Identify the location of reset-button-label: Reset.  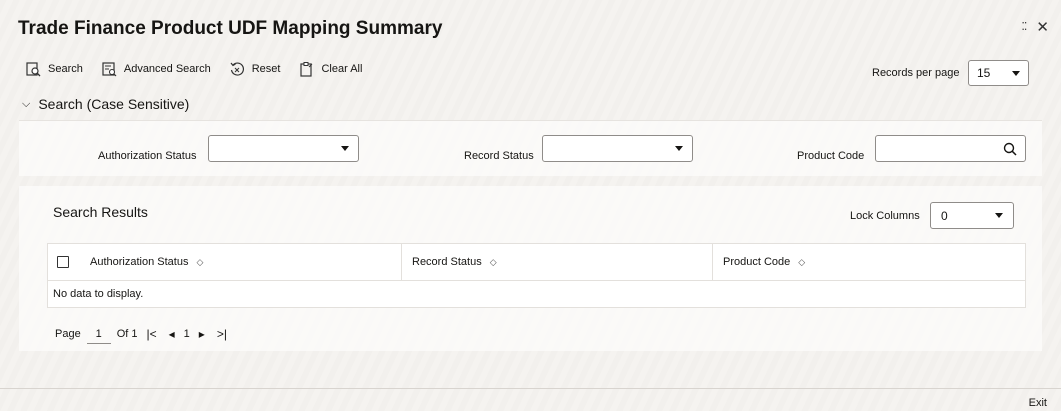
(266, 69).